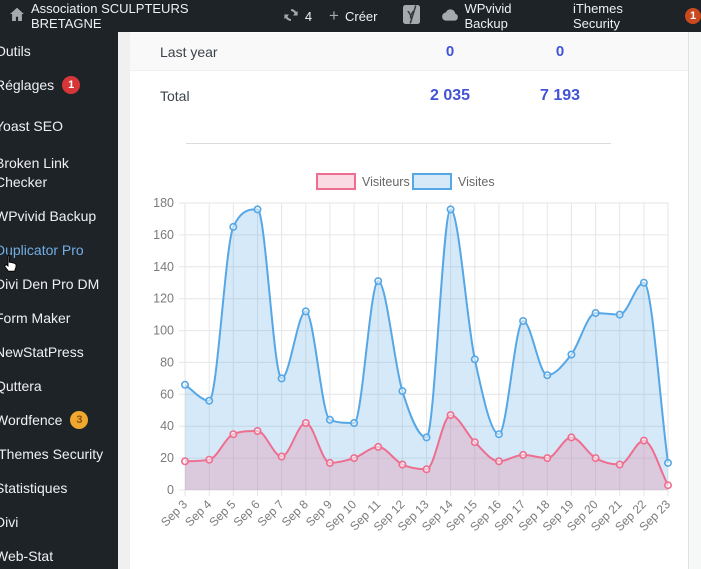 This screenshot has width=701, height=569. I want to click on legend-item-visiteurs: Visiteurs, so click(363, 181).